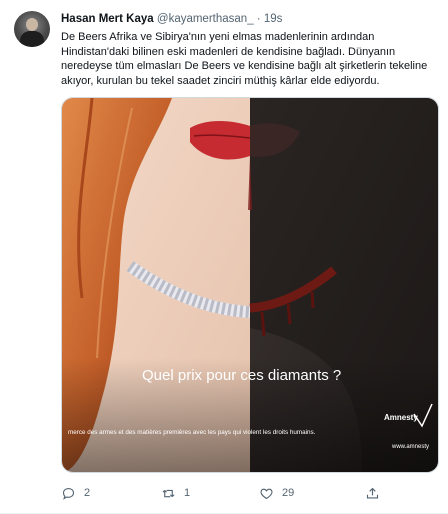 This screenshot has width=448, height=514. I want to click on tweet-header: Hasan Mert Kaya @kayamerthasan_ · 19s, so click(171, 19).